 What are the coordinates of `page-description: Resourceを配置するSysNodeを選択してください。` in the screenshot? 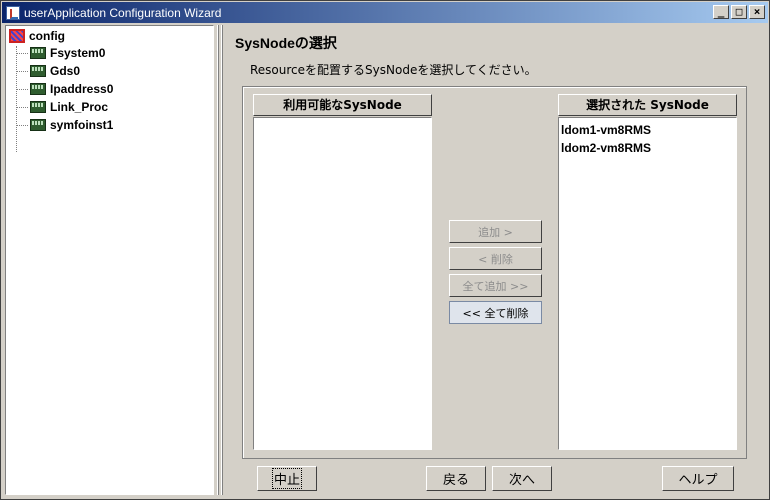 It's located at (393, 70).